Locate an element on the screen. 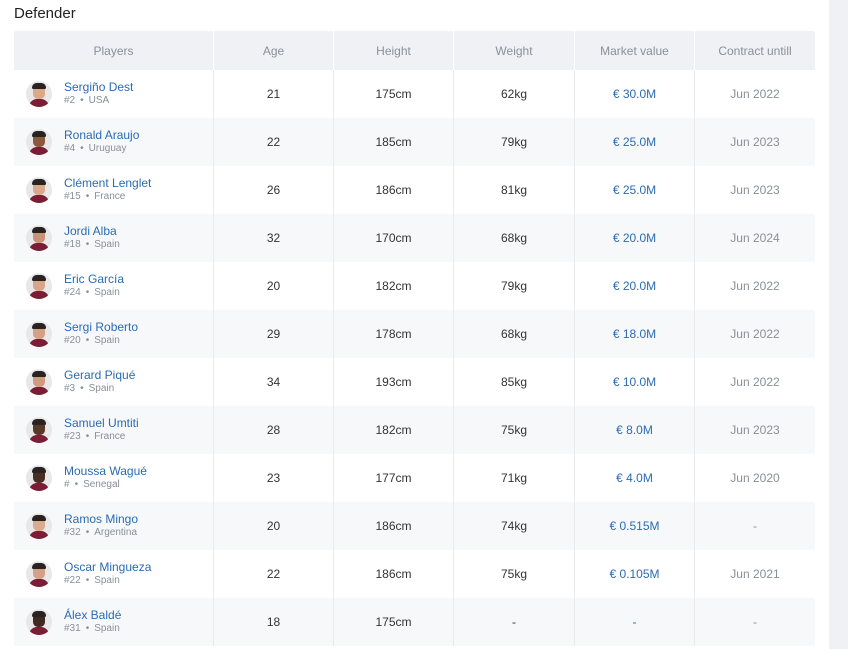  player-info: Jordi Alba #18 • Spain is located at coordinates (92, 238).